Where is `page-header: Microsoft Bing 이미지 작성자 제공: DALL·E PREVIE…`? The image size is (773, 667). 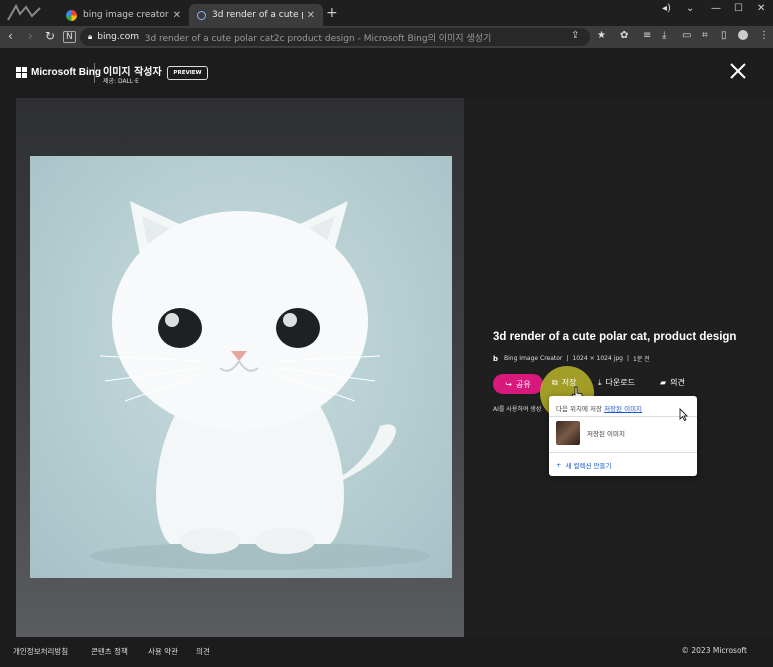 page-header: Microsoft Bing 이미지 작성자 제공: DALL·E PREVIE… is located at coordinates (386, 73).